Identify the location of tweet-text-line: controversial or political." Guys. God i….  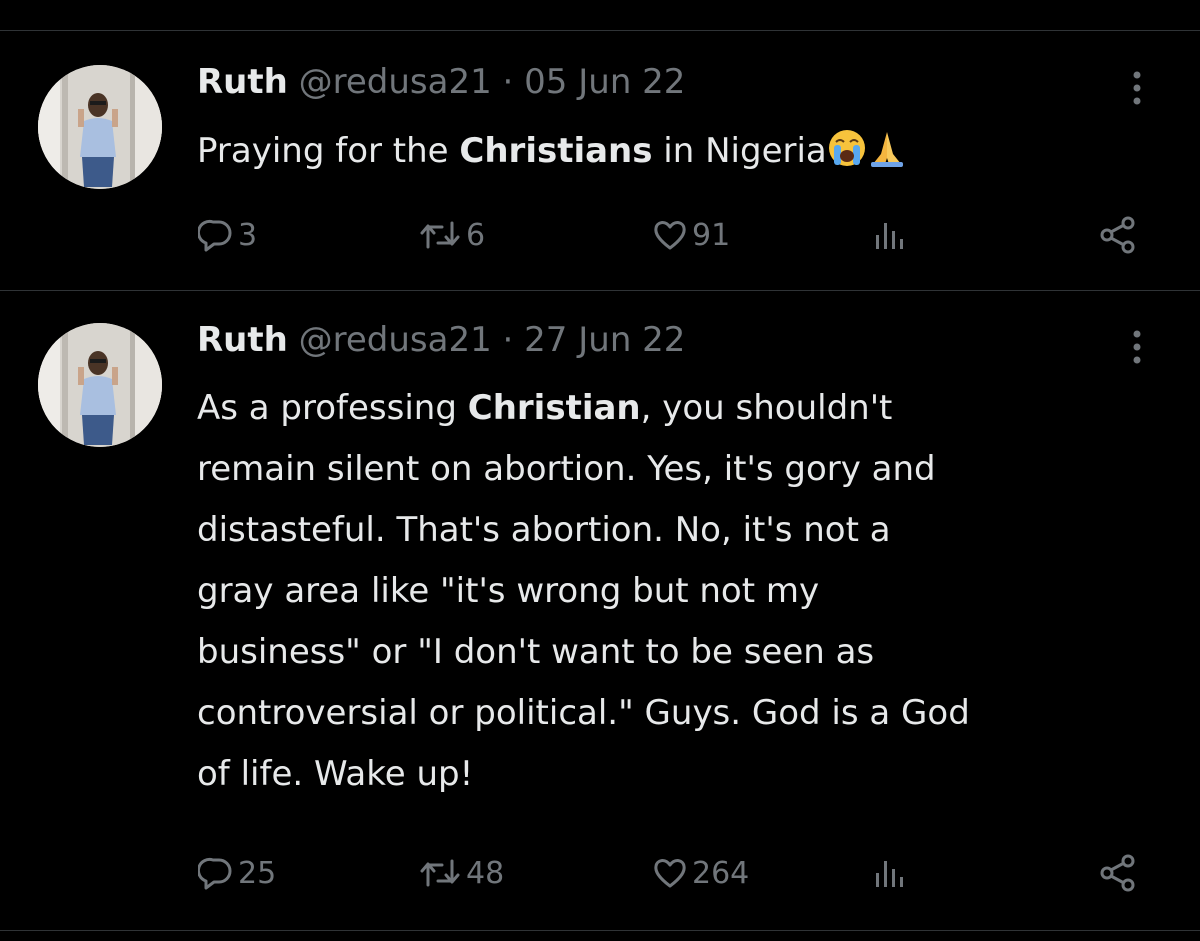
(583, 713).